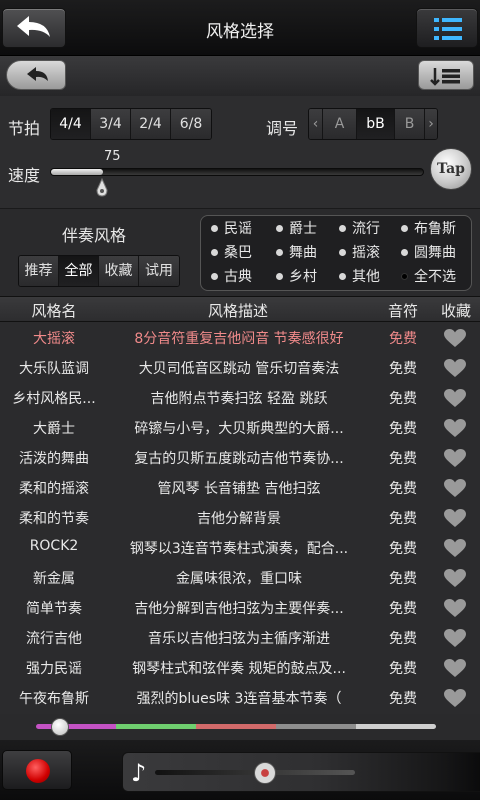 The image size is (480, 800). Describe the element at coordinates (240, 517) in the screenshot. I see `table-row: 柔和的节奏 吉他分解背景 免费` at that location.